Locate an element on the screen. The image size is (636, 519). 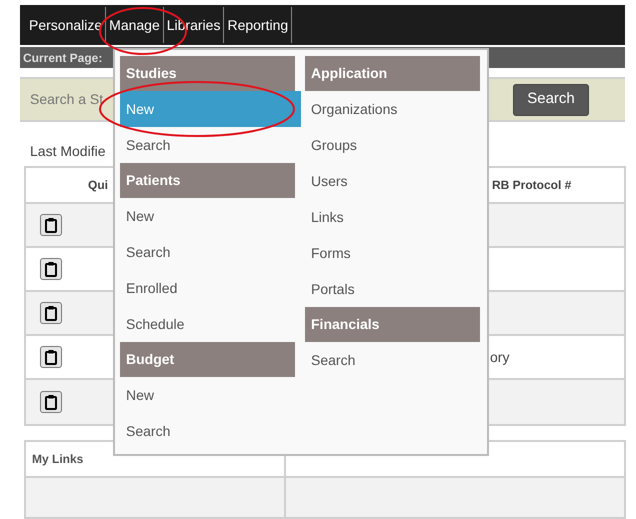
menu-section-header: Financials is located at coordinates (392, 324).